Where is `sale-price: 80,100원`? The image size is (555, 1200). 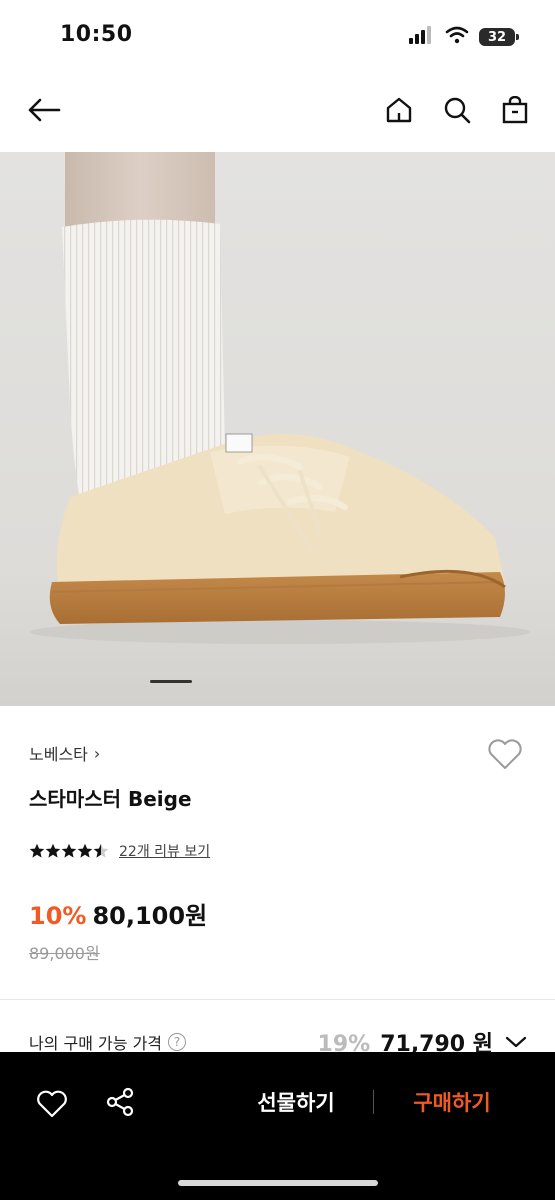
sale-price: 80,100원 is located at coordinates (150, 916).